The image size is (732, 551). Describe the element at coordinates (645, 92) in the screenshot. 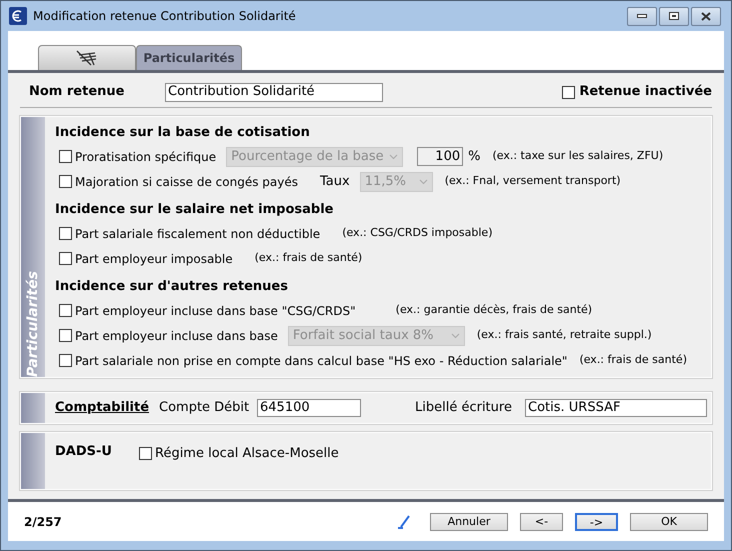

I see `inactive-label: Retenue inactivée` at that location.